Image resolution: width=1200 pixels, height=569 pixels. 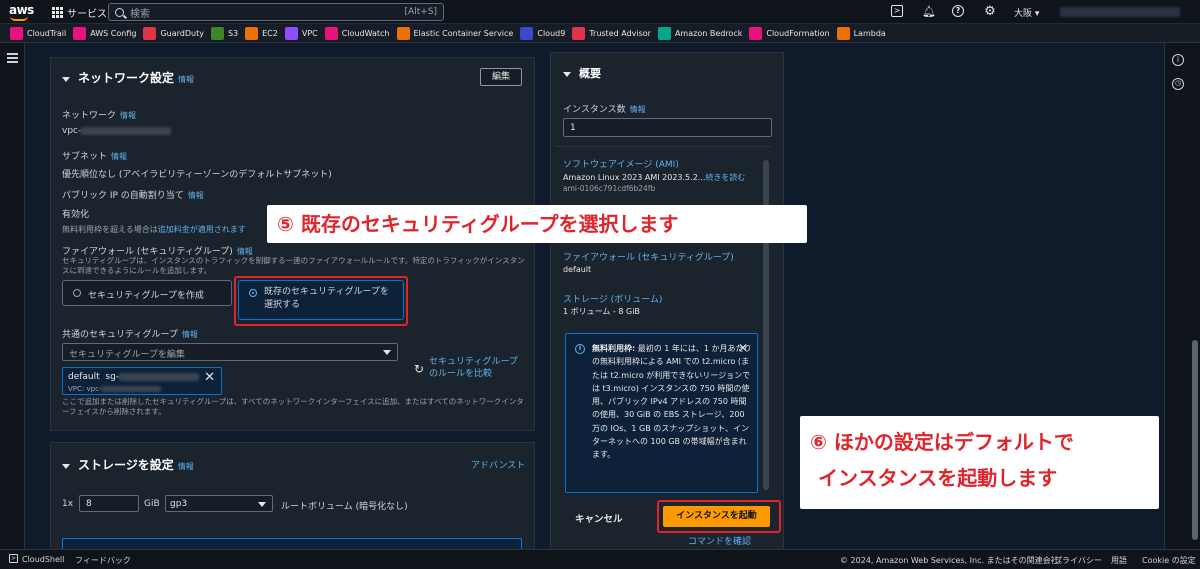 I want to click on summary-firewall-value: default, so click(x=577, y=269).